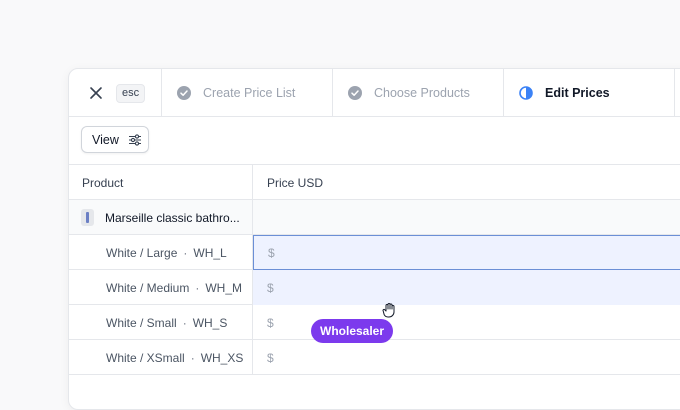 This screenshot has height=410, width=680. Describe the element at coordinates (210, 252) in the screenshot. I see `variant-sku: WH_L` at that location.